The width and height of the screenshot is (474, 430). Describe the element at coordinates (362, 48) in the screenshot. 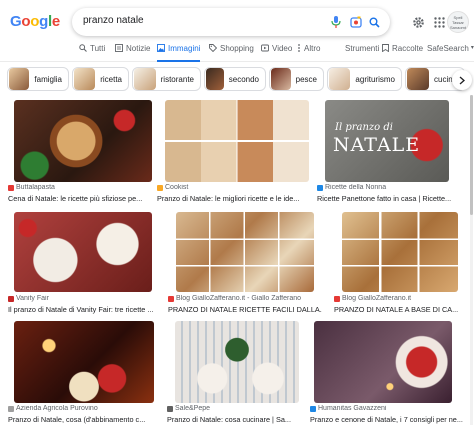

I see `tools-button: Strumenti` at that location.